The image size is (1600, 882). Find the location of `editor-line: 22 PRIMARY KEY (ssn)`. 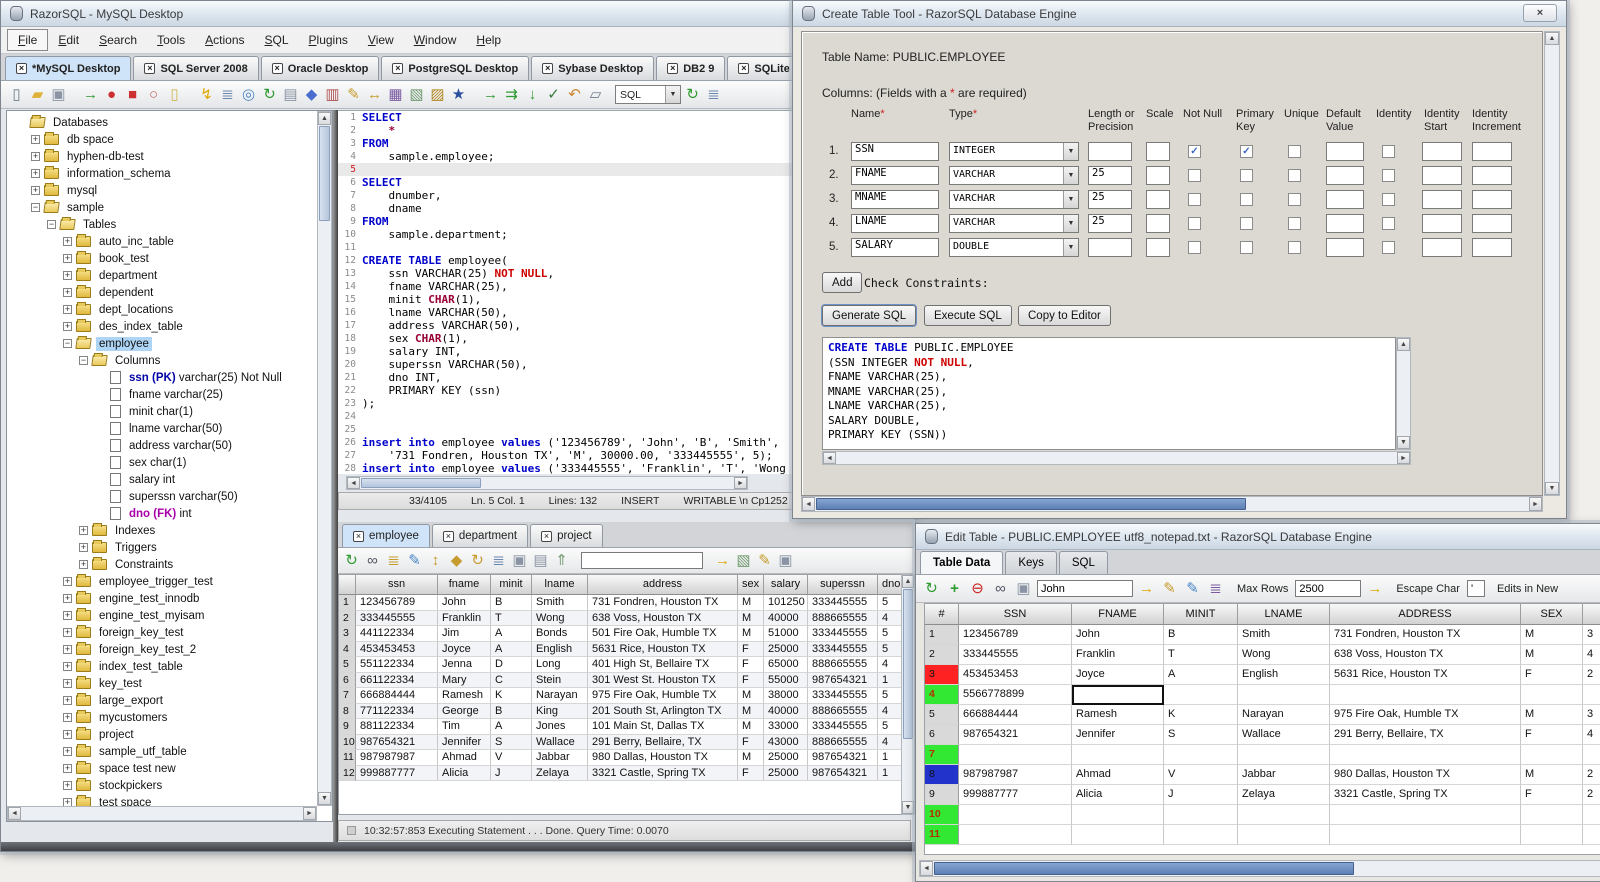

editor-line: 22 PRIMARY KEY (ssn) is located at coordinates (573, 390).